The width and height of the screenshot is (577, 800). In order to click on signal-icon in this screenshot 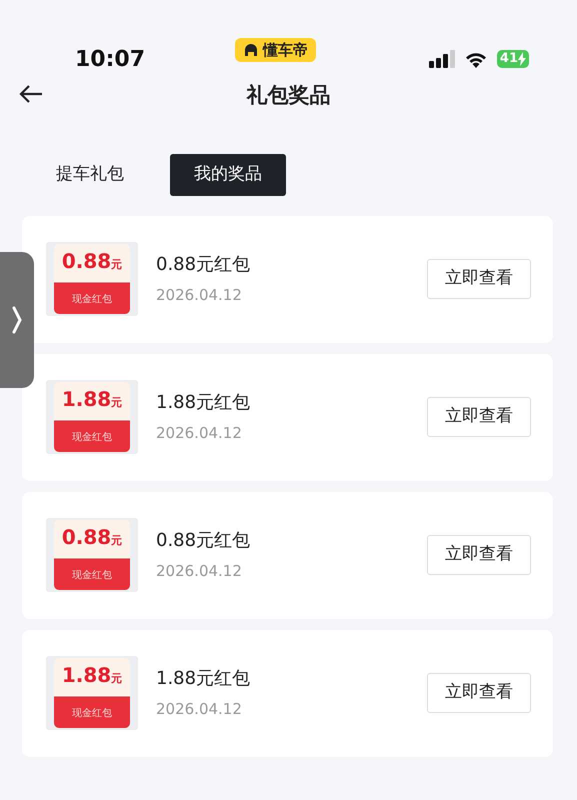, I will do `click(441, 59)`.